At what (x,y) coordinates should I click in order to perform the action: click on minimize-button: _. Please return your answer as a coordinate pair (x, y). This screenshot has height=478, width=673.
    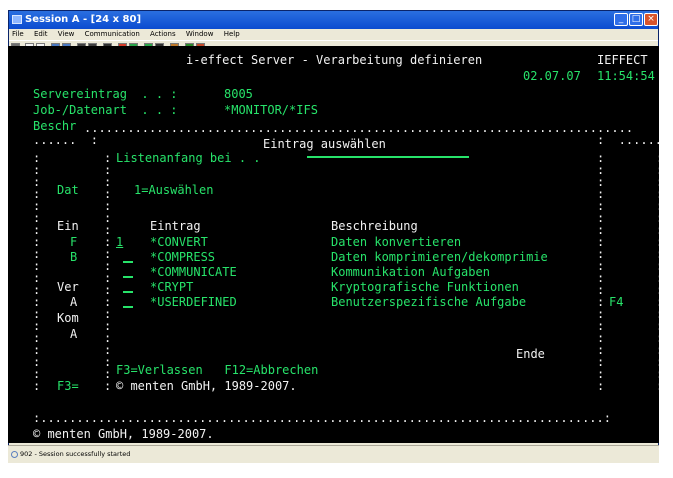
    Looking at the image, I should click on (621, 19).